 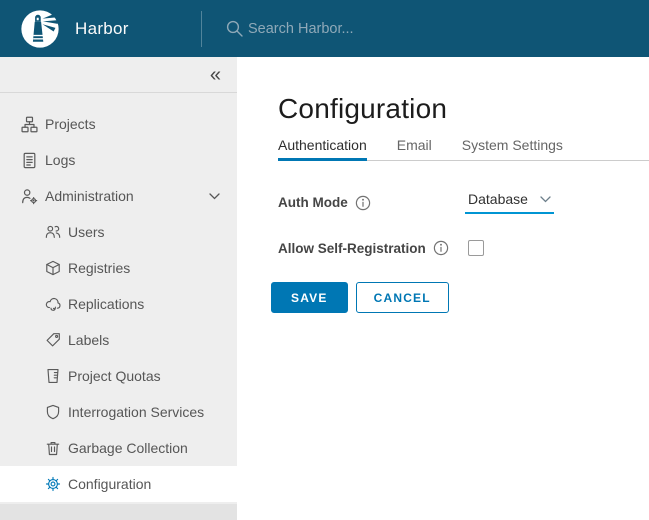 What do you see at coordinates (53, 340) in the screenshot?
I see `label-tag-icon` at bounding box center [53, 340].